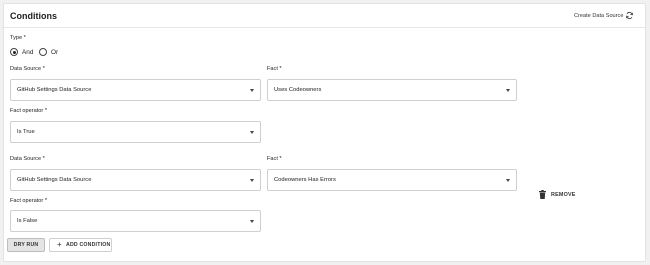  What do you see at coordinates (27, 221) in the screenshot?
I see `fact-operator-value: Is False` at bounding box center [27, 221].